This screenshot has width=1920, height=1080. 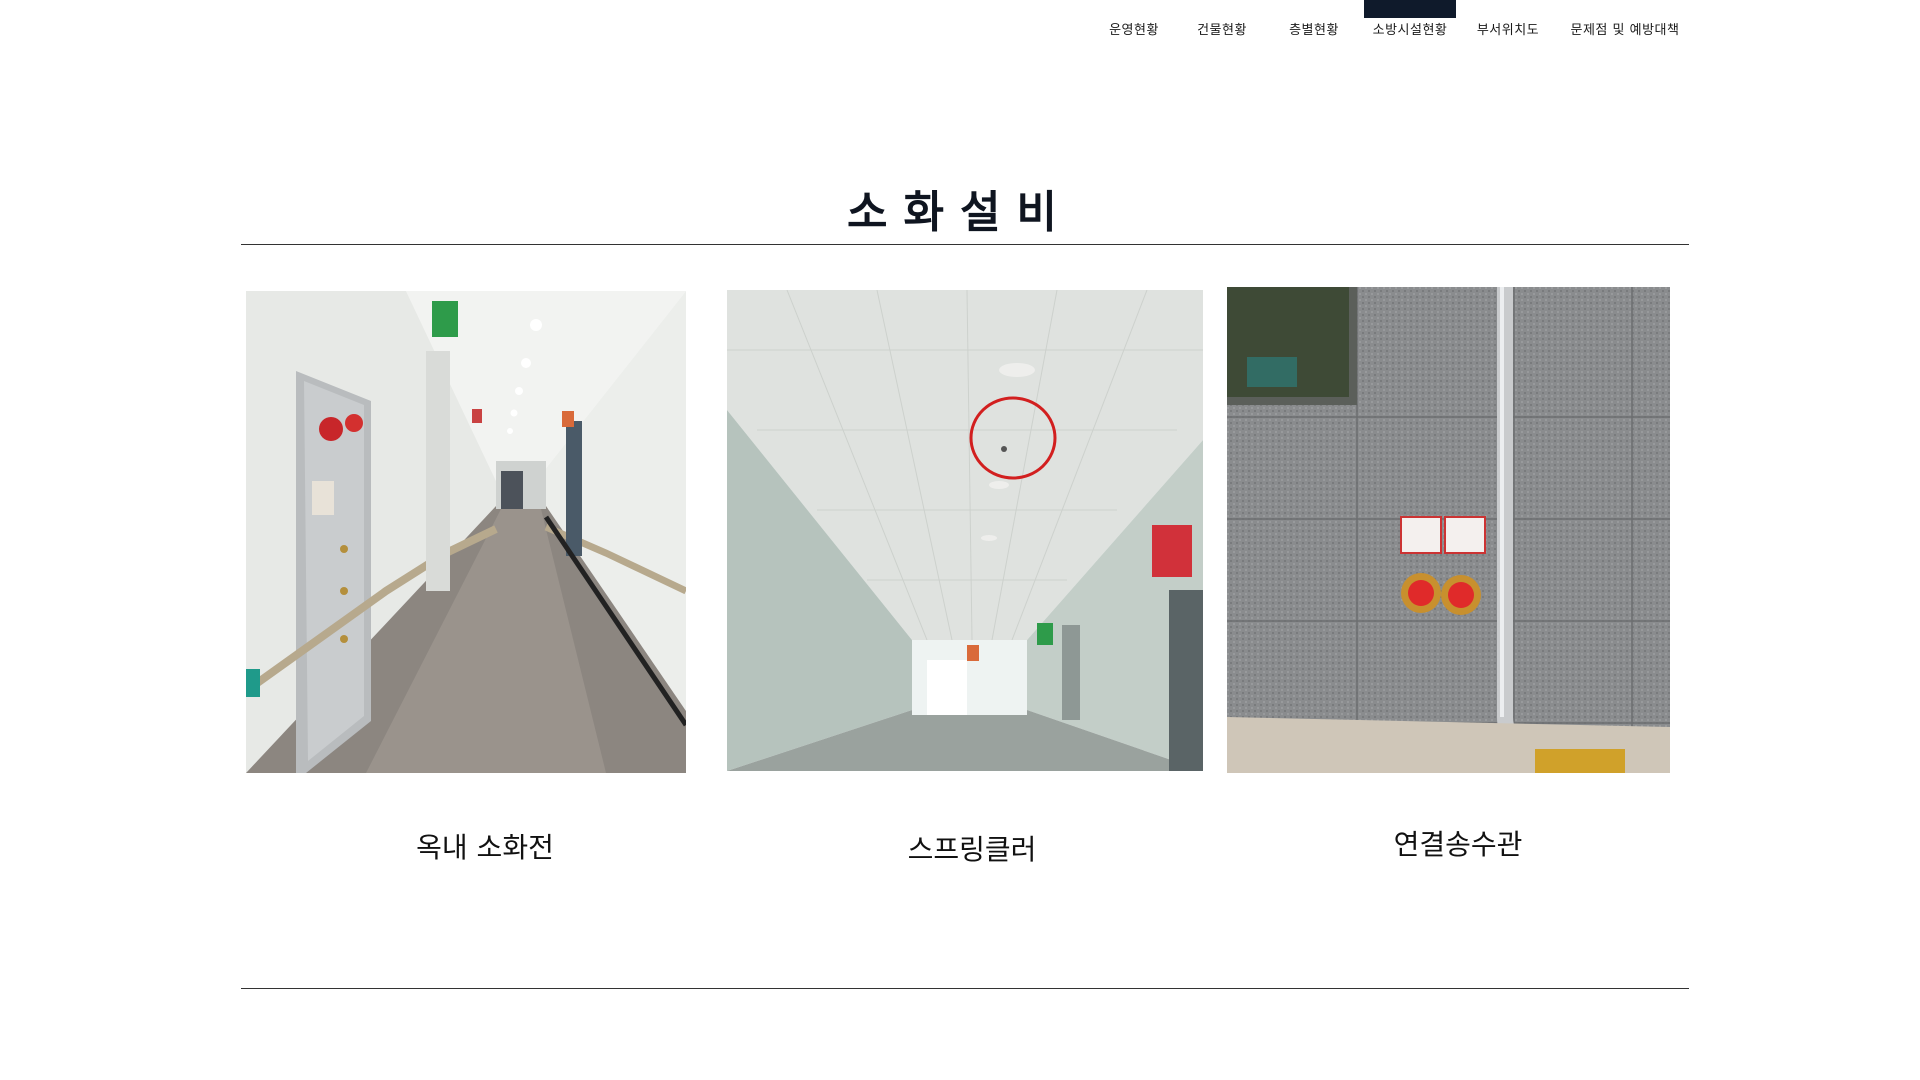 I want to click on nav-item-operation-status: 운영현황, so click(x=1134, y=28).